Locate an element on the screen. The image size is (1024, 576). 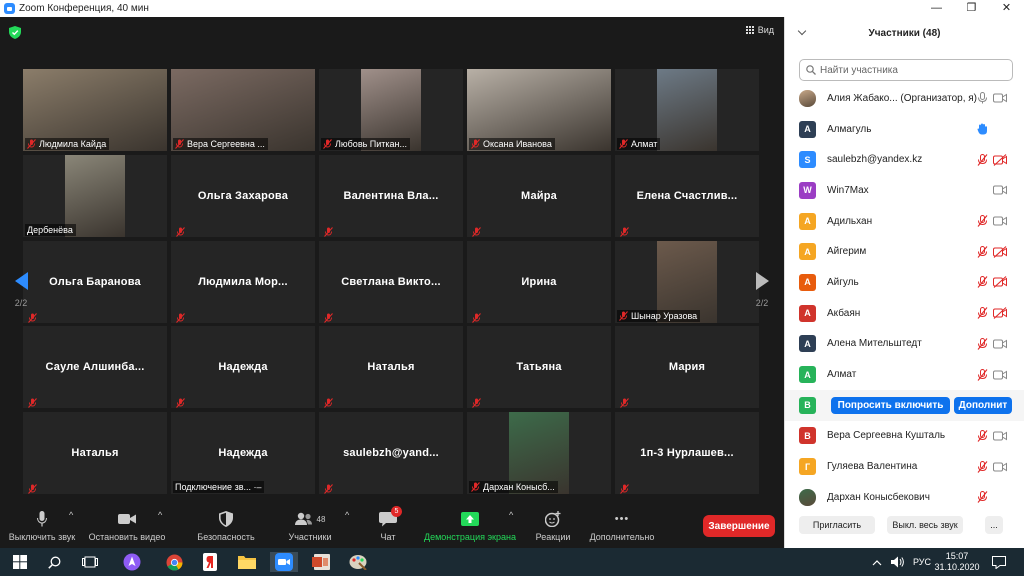
share-screen-button: Демонстрация экрана is located at coordinates (470, 526).